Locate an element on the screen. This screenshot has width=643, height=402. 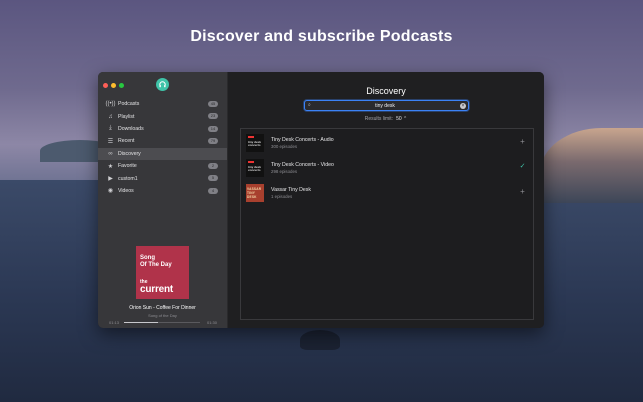
sidebar-item-playlist: ♫ Playlist 23 is located at coordinates (162, 116).